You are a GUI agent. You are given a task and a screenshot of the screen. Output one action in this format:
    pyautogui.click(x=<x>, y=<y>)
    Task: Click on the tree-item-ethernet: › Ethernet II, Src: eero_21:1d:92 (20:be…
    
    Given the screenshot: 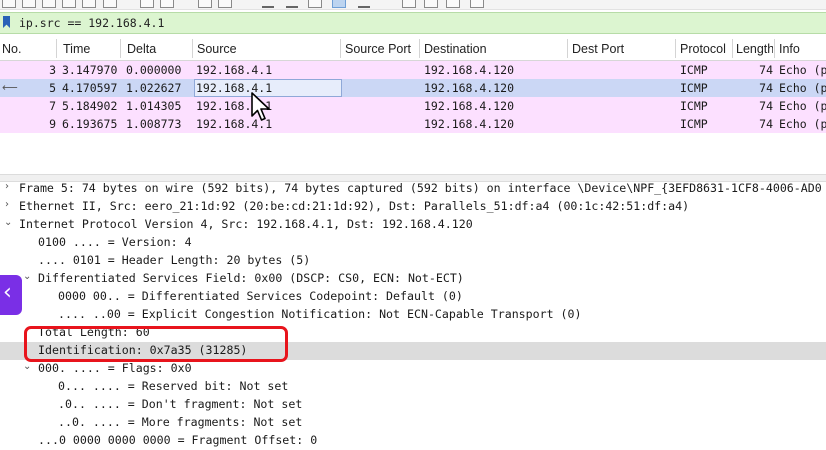 What is the action you would take?
    pyautogui.click(x=413, y=207)
    